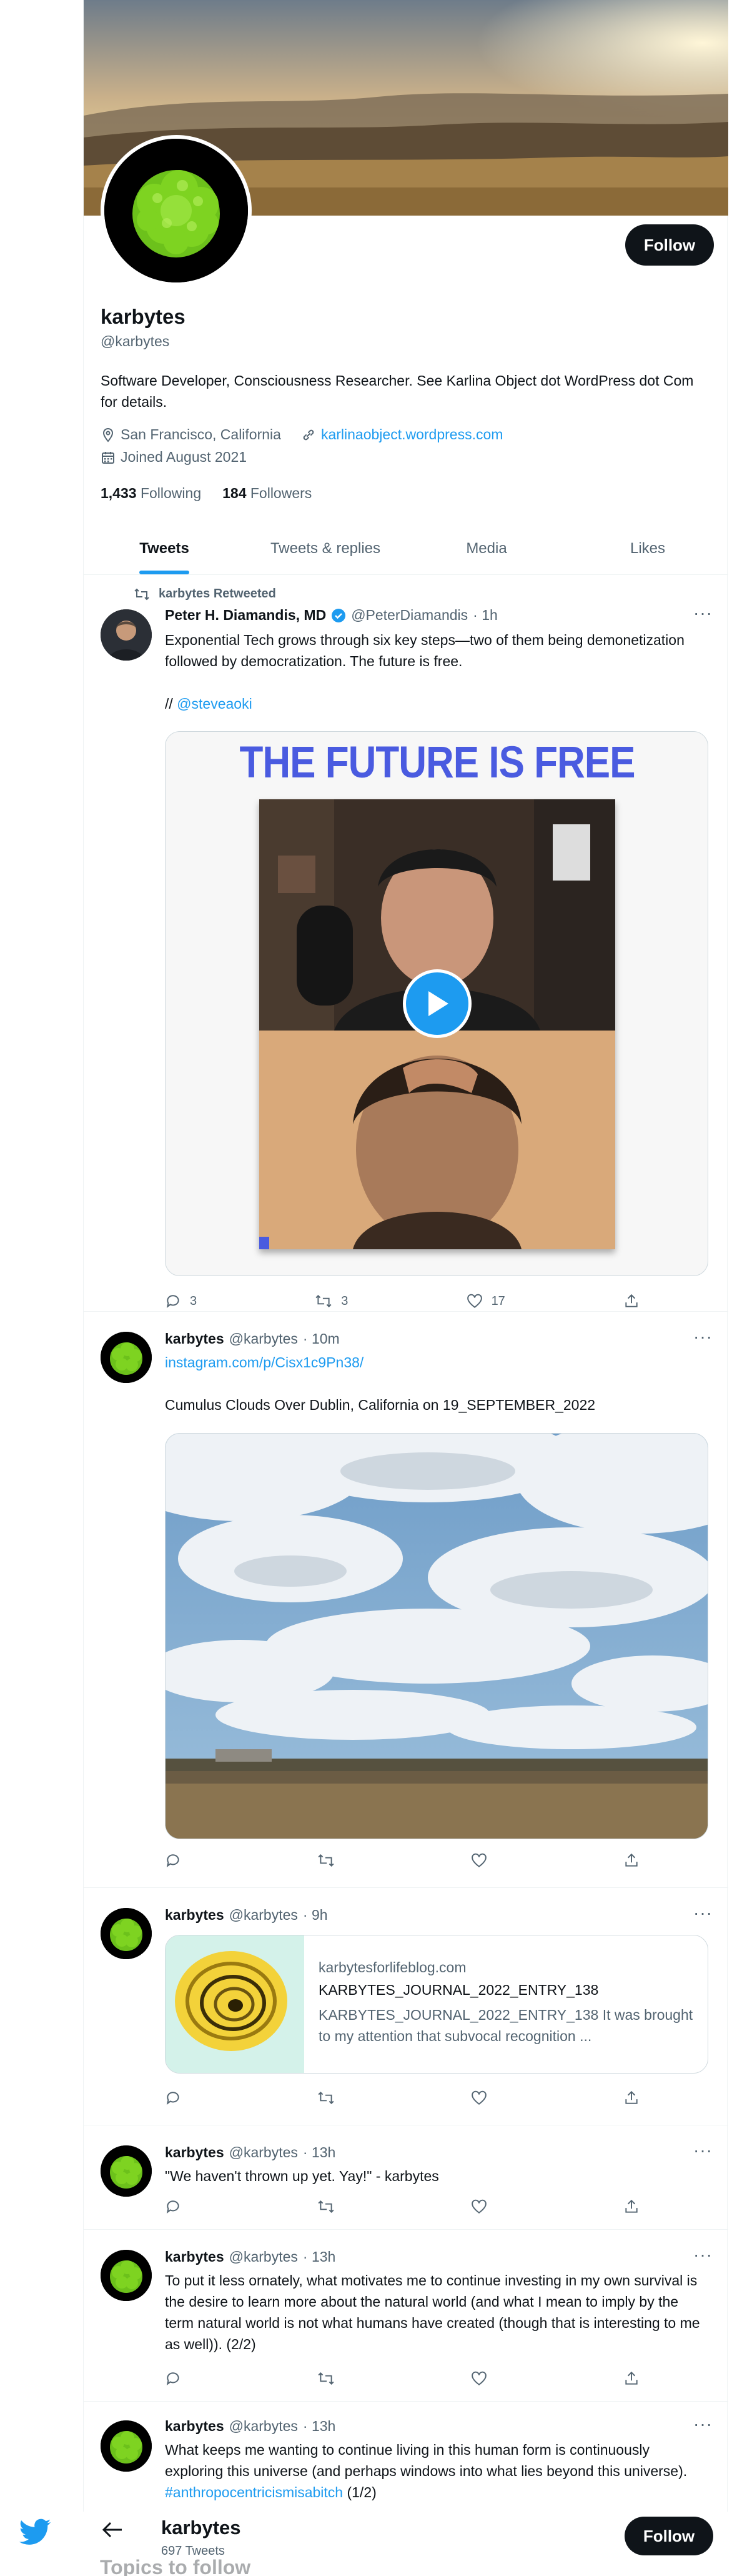 This screenshot has width=732, height=2576. Describe the element at coordinates (181, 1301) in the screenshot. I see `reply-button: 3` at that location.